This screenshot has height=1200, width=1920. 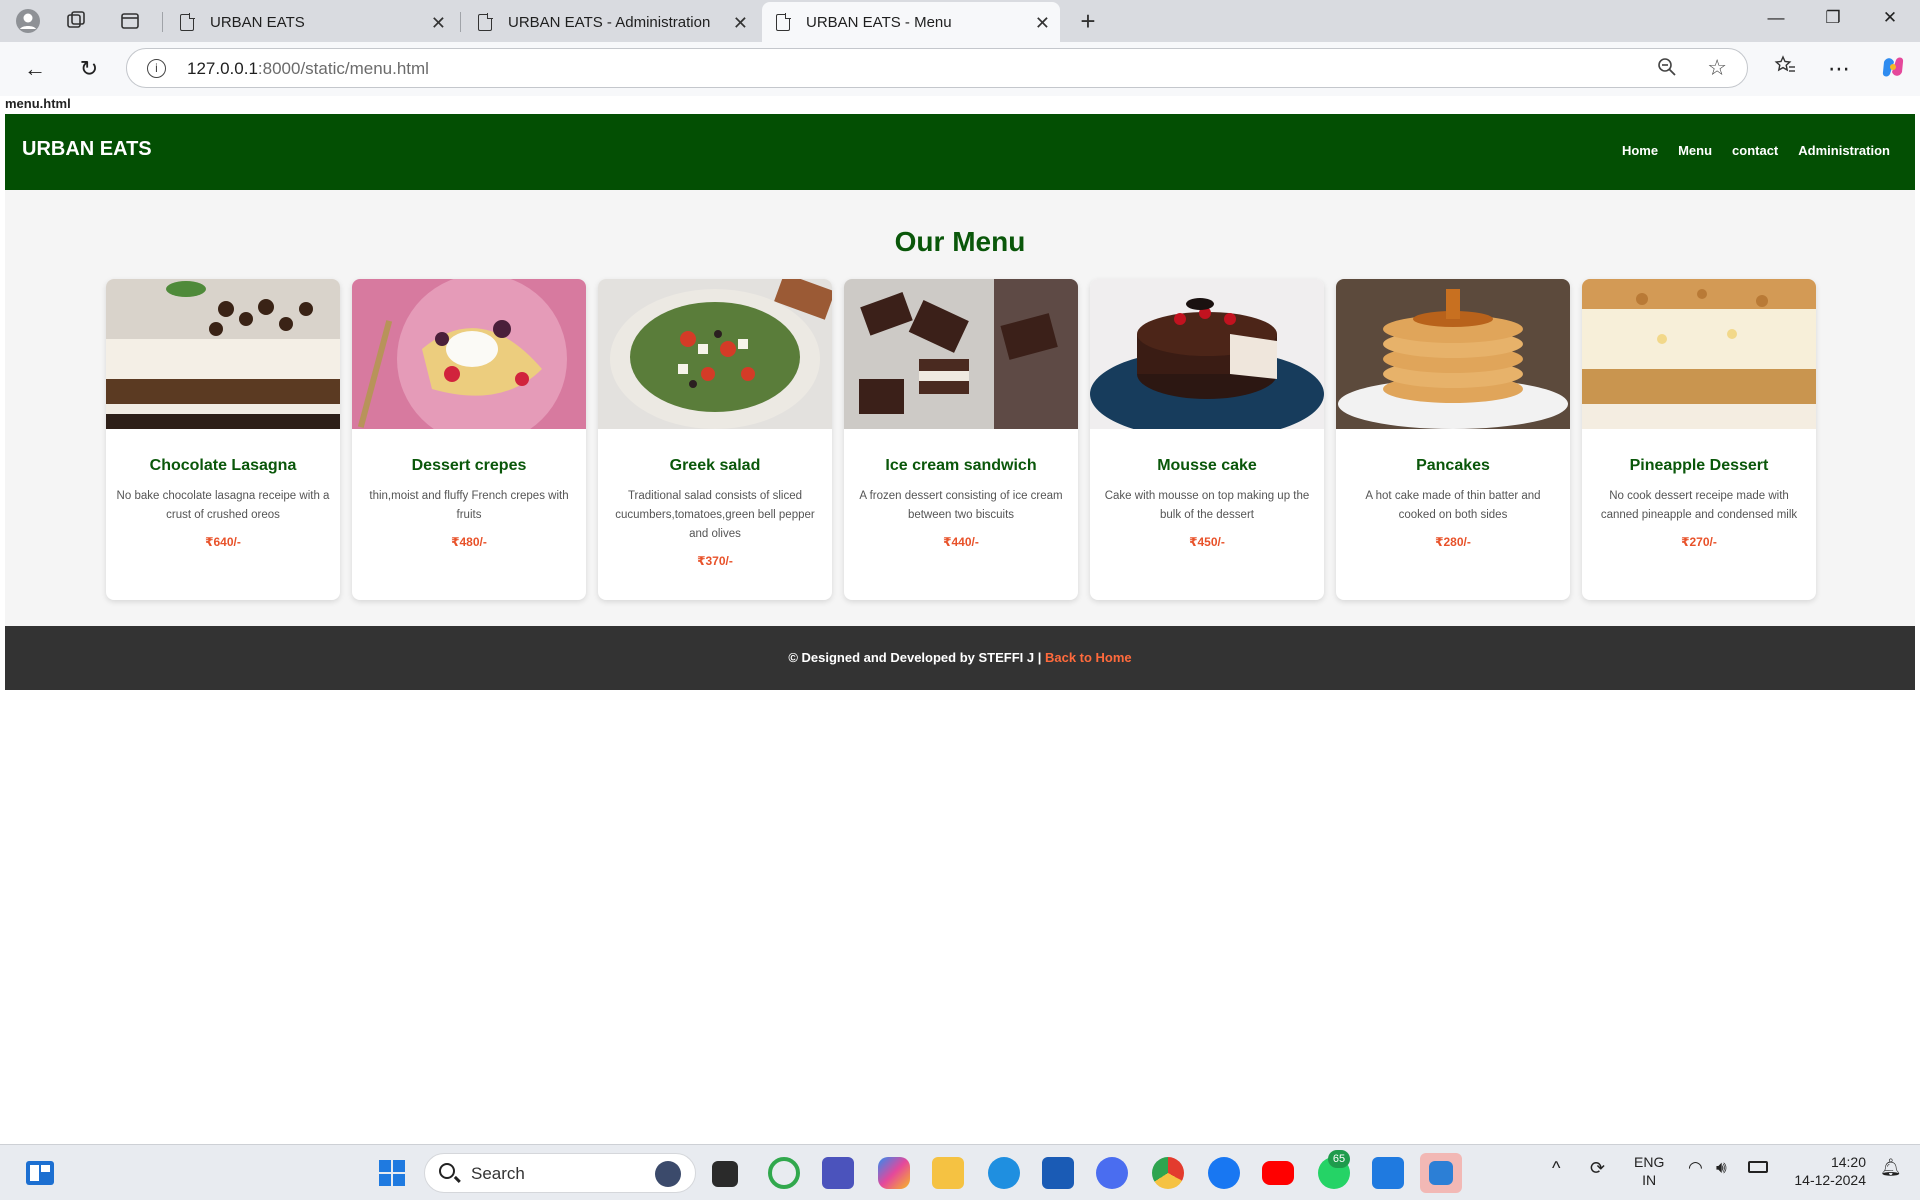 I want to click on url-path: :8000/static/menu.html, so click(x=343, y=68).